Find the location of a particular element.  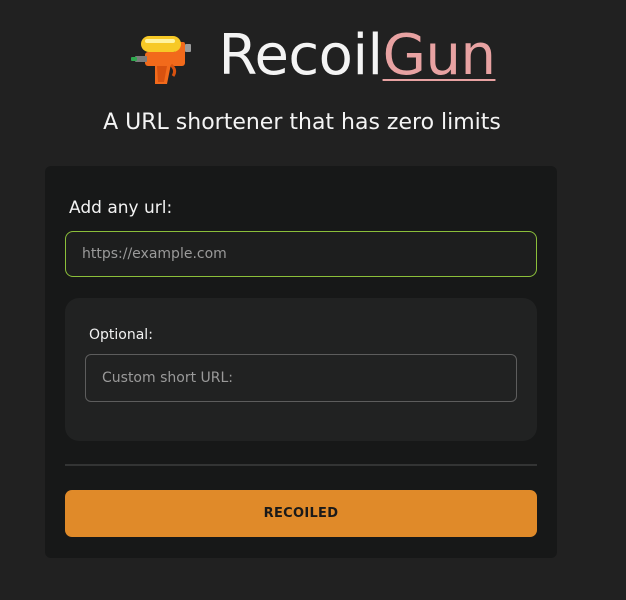

app-title-first: Recoil is located at coordinates (301, 55).